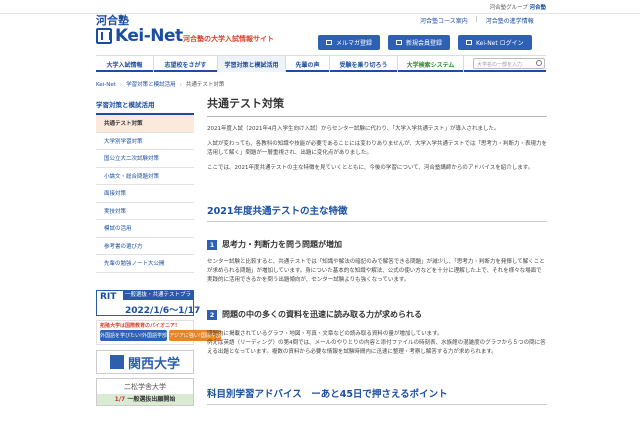 Image resolution: width=640 pixels, height=426 pixels. I want to click on kei-net-logo: Kei-Net, so click(139, 36).